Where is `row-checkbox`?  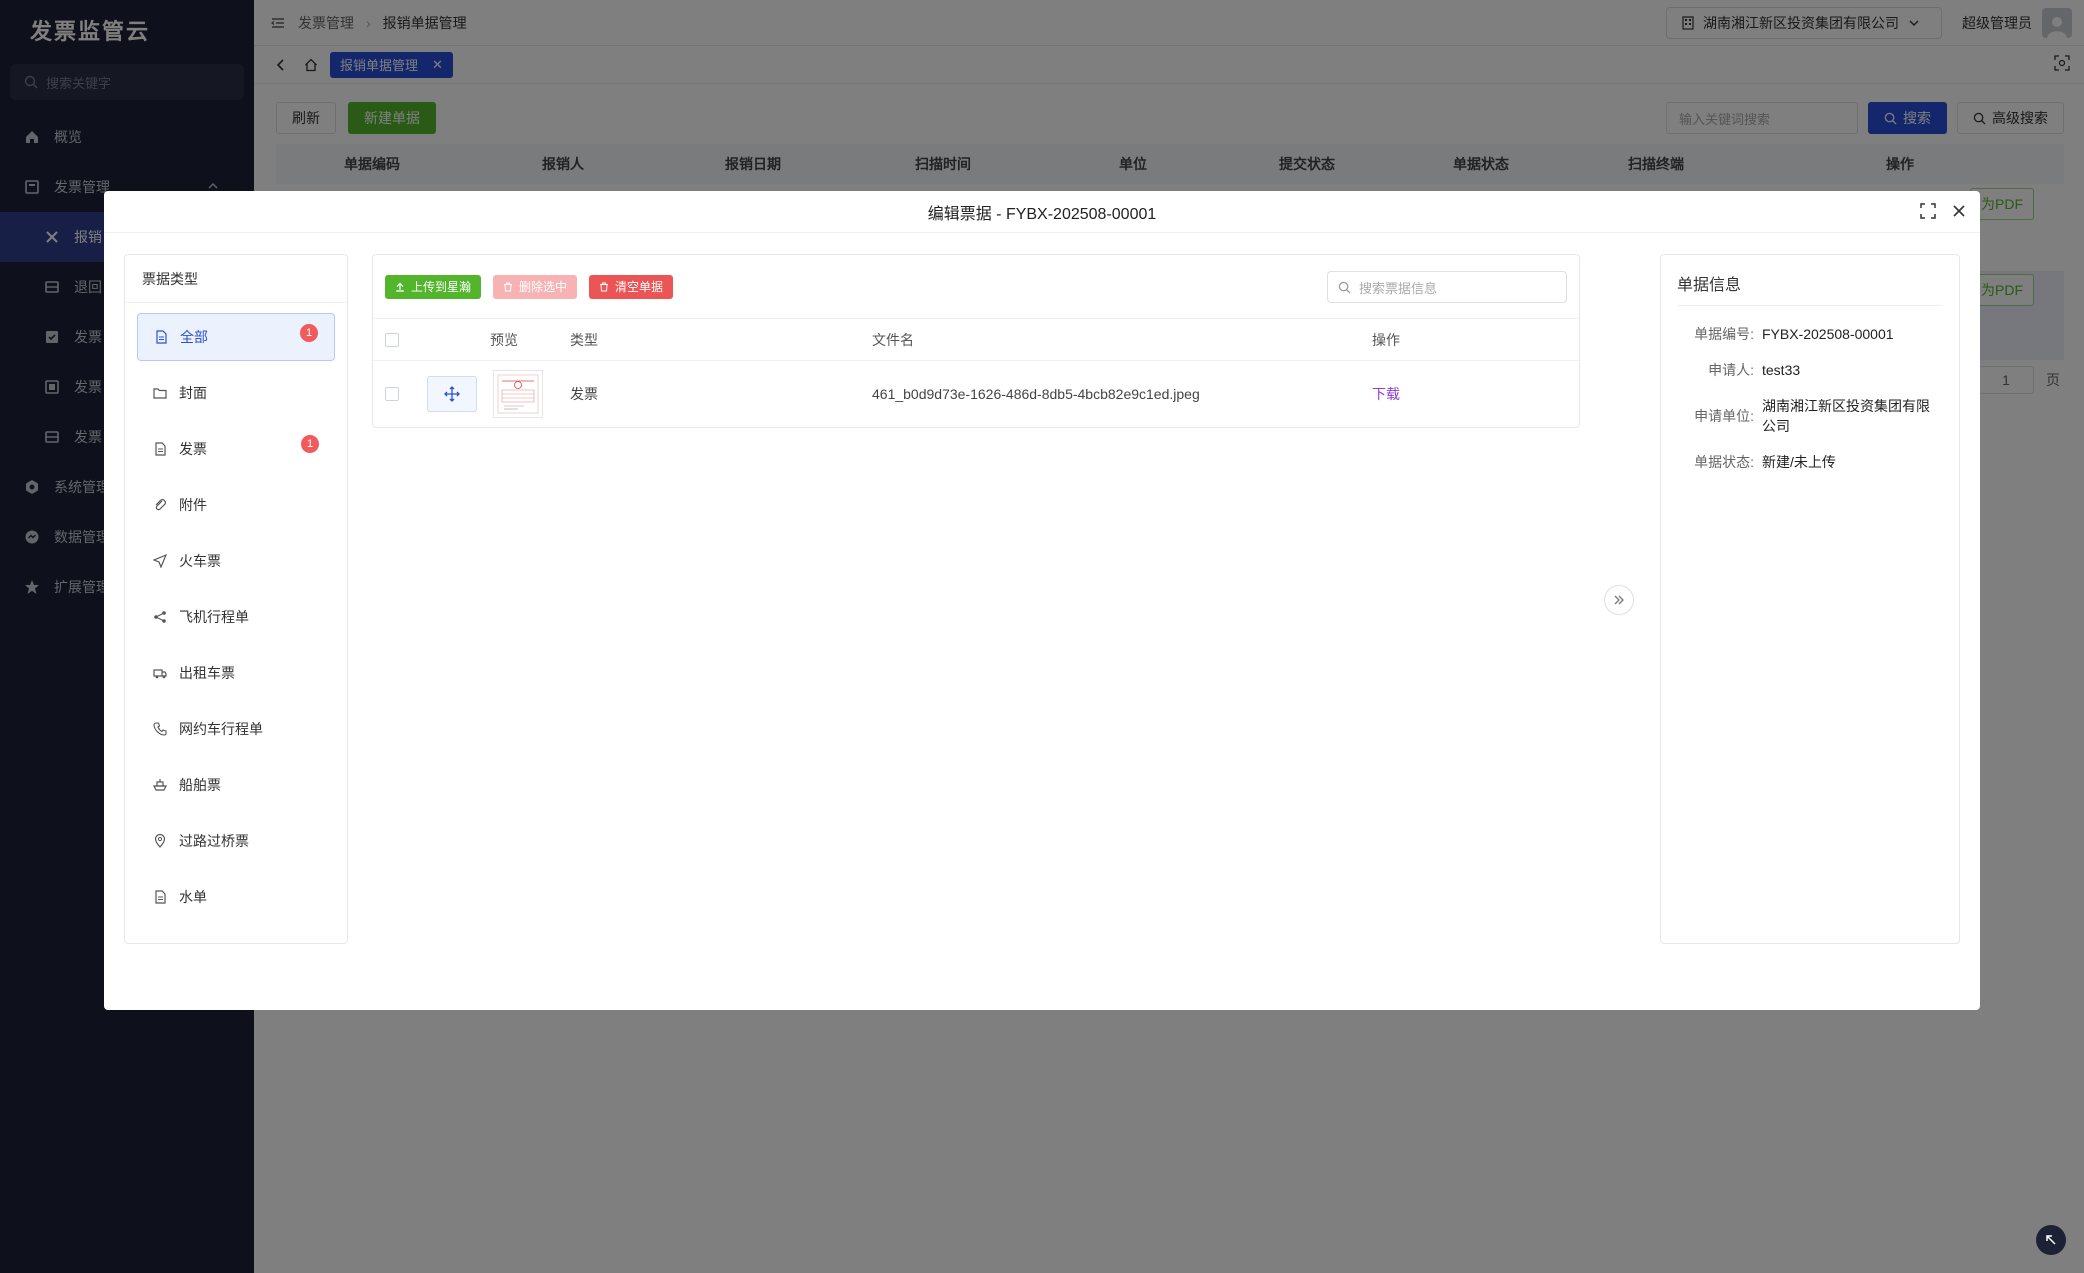 row-checkbox is located at coordinates (392, 394).